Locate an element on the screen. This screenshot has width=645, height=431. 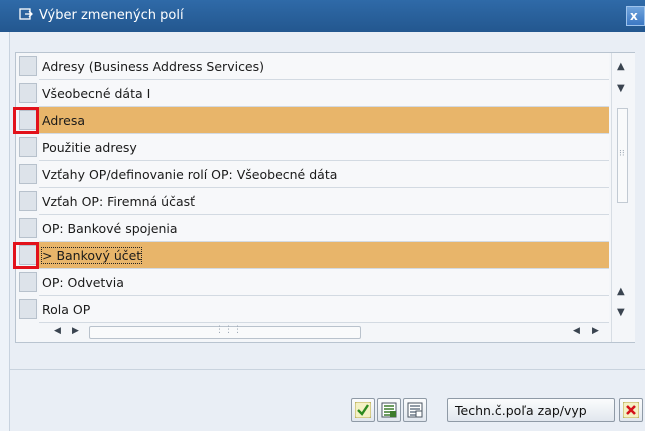
horizontal-scrollbar: ◀ ▶ ⋮⋮⋮ ◀ ▶ is located at coordinates (313, 332).